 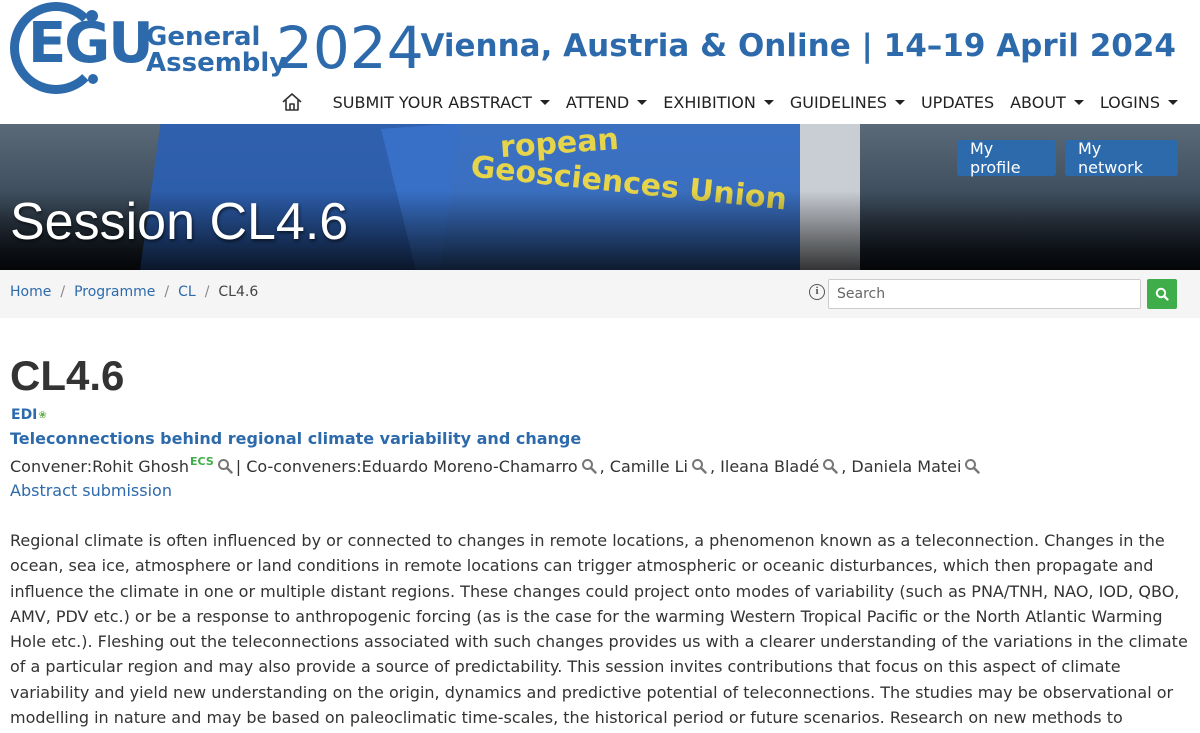 What do you see at coordinates (298, 466) in the screenshot?
I see `co-conveners-label: | Co-conveners:` at bounding box center [298, 466].